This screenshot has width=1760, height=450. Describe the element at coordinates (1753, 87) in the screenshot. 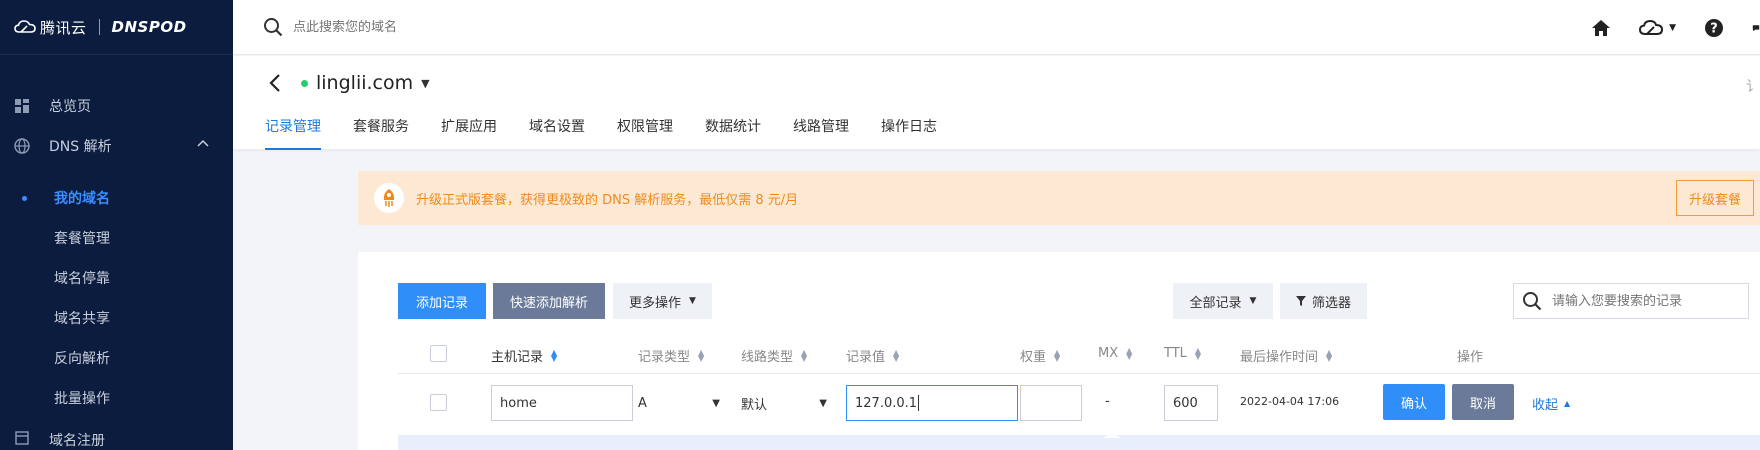

I see `header-right-text: 讠` at that location.